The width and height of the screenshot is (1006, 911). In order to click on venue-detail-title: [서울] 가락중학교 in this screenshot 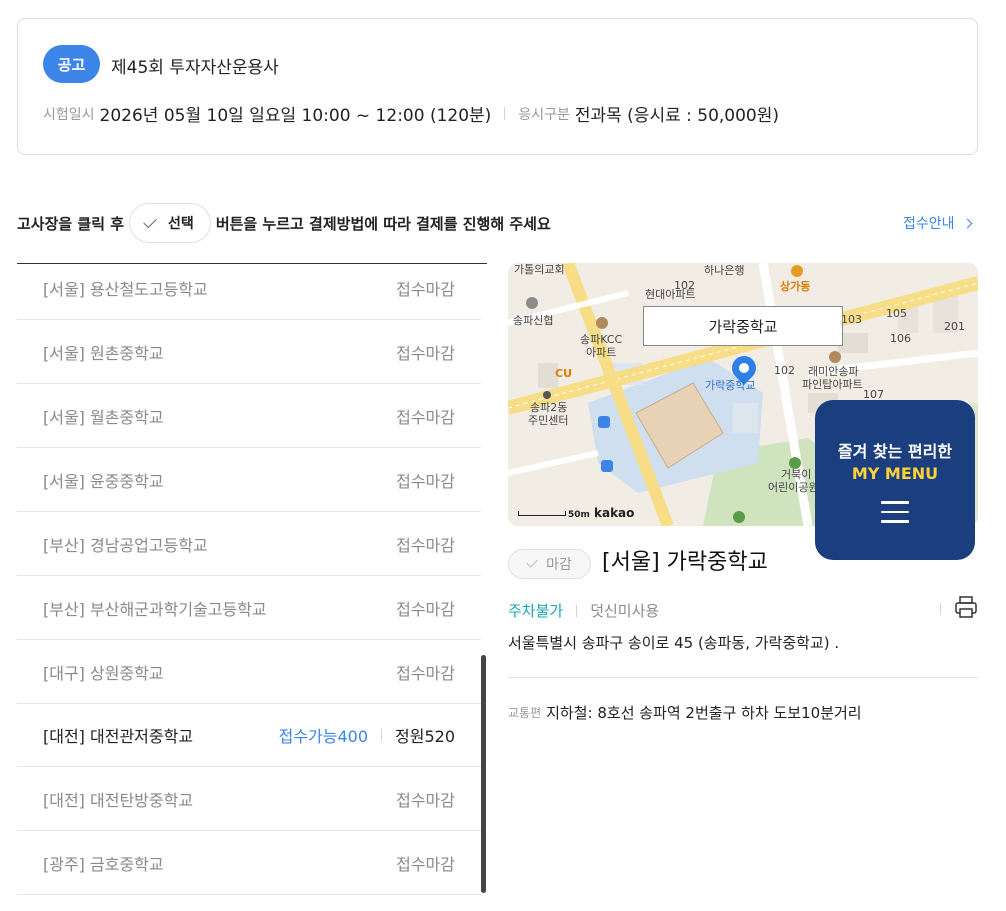, I will do `click(685, 562)`.